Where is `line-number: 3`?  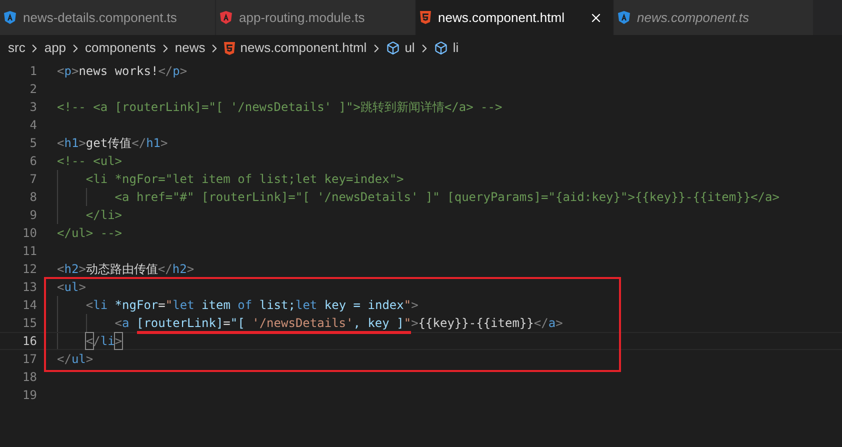 line-number: 3 is located at coordinates (32, 107).